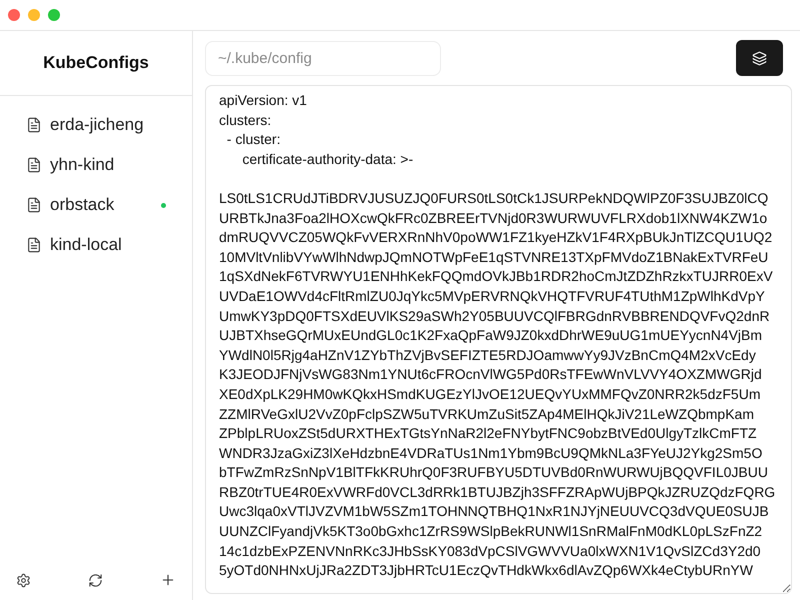  I want to click on close-window-button, so click(14, 15).